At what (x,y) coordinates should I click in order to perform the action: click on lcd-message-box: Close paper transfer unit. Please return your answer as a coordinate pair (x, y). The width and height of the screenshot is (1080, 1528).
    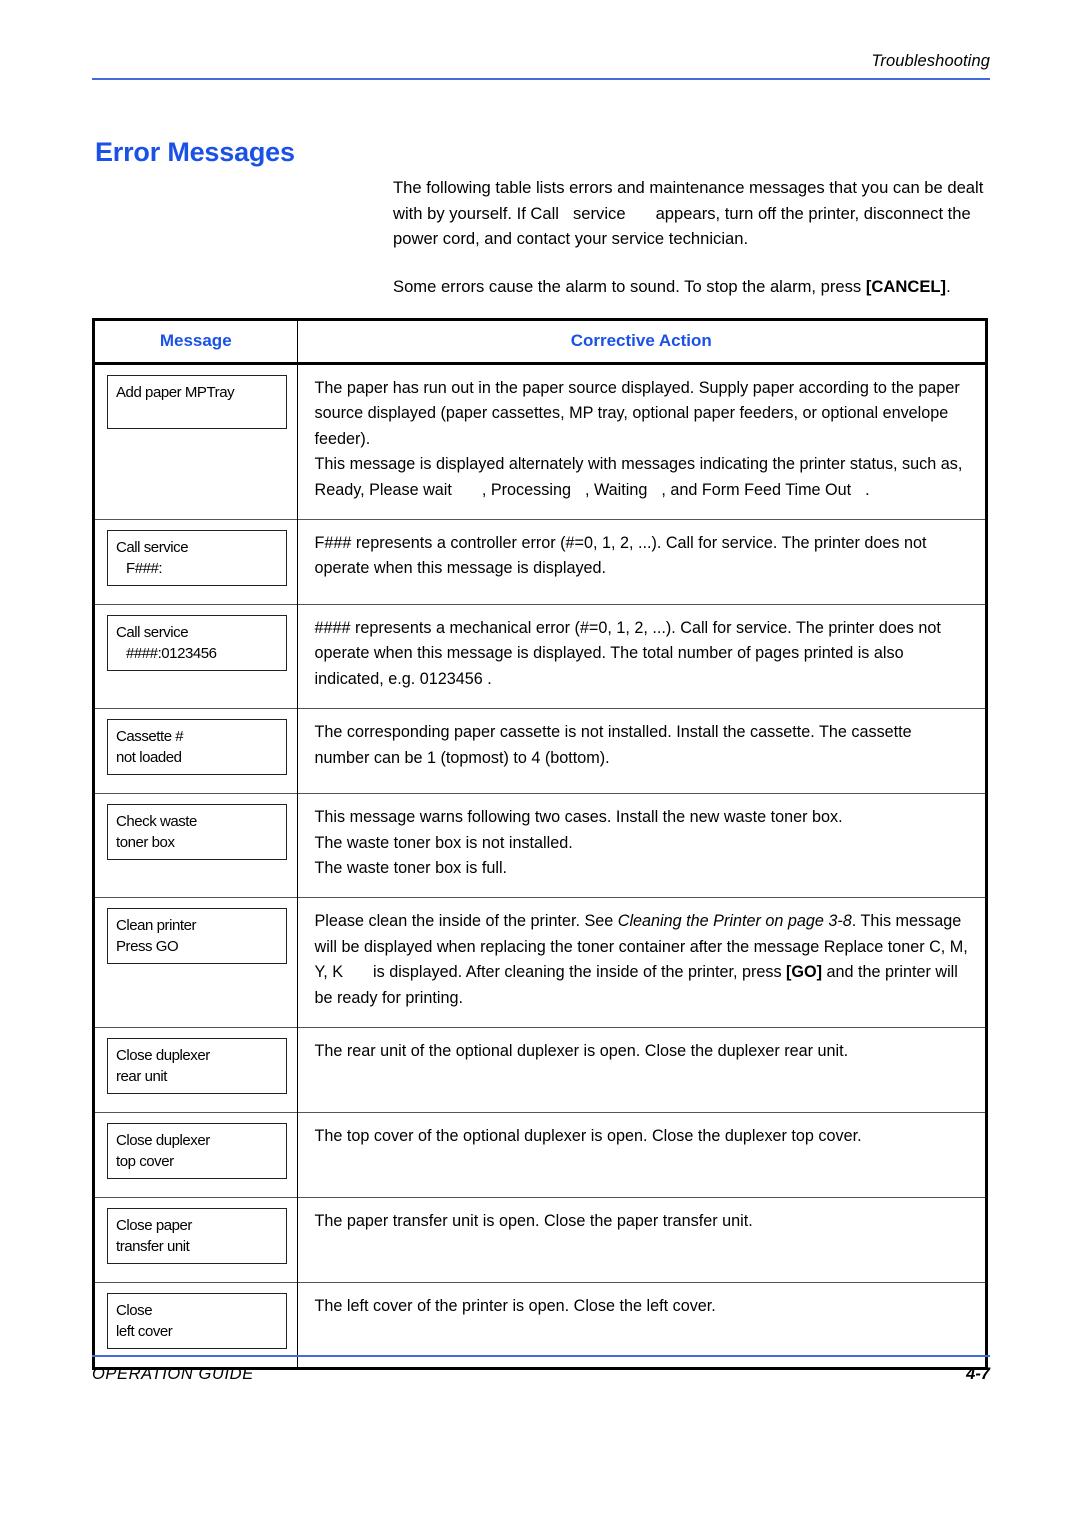
    Looking at the image, I should click on (197, 1236).